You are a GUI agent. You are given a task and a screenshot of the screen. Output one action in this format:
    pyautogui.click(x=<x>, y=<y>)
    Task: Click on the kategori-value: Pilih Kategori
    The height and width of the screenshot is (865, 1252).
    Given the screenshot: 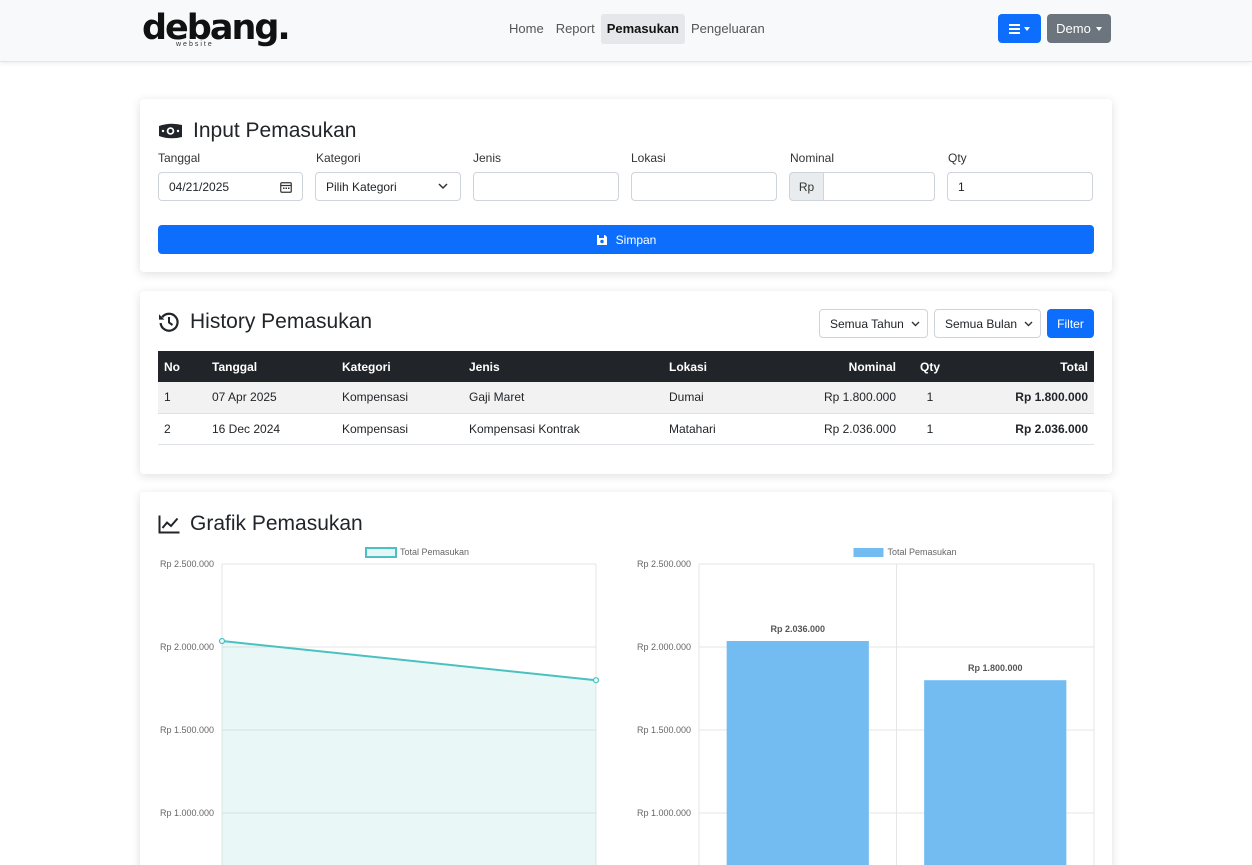 What is the action you would take?
    pyautogui.click(x=361, y=186)
    